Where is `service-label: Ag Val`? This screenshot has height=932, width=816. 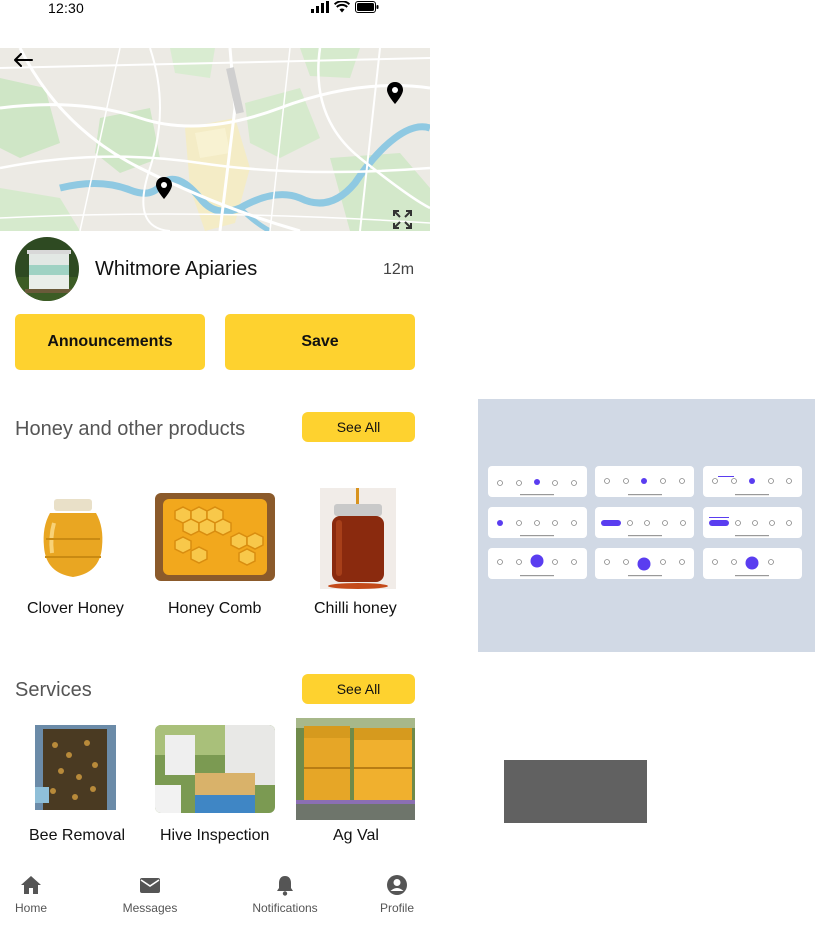 service-label: Ag Val is located at coordinates (356, 835).